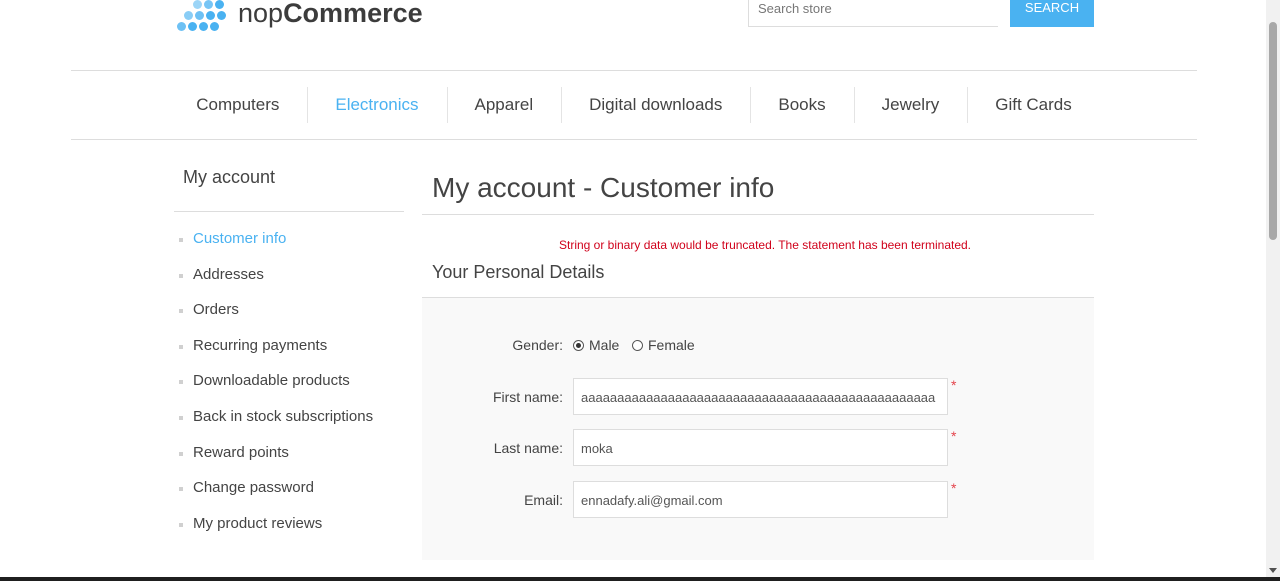 This screenshot has width=1280, height=581. Describe the element at coordinates (1033, 105) in the screenshot. I see `menu-item-gift-cards: Gift Cards` at that location.